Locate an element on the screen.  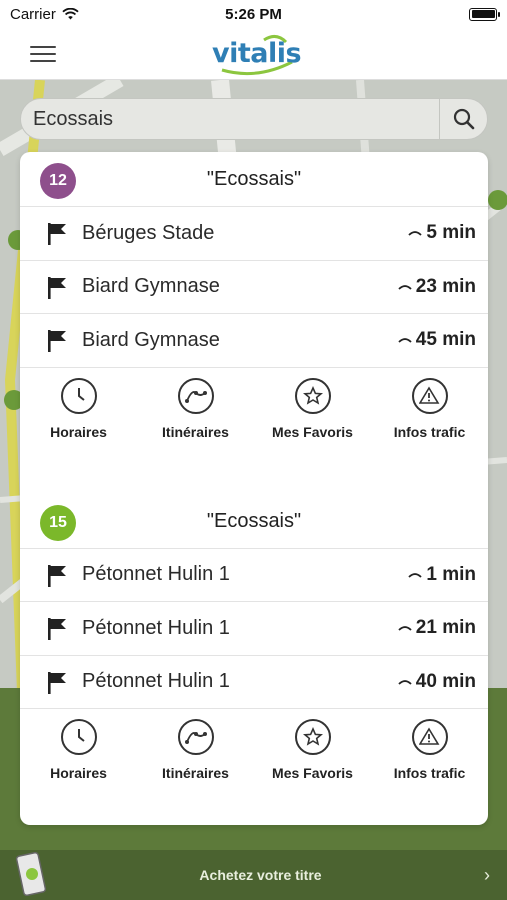
line-header: 15 "Ecossais" is located at coordinates (254, 521).